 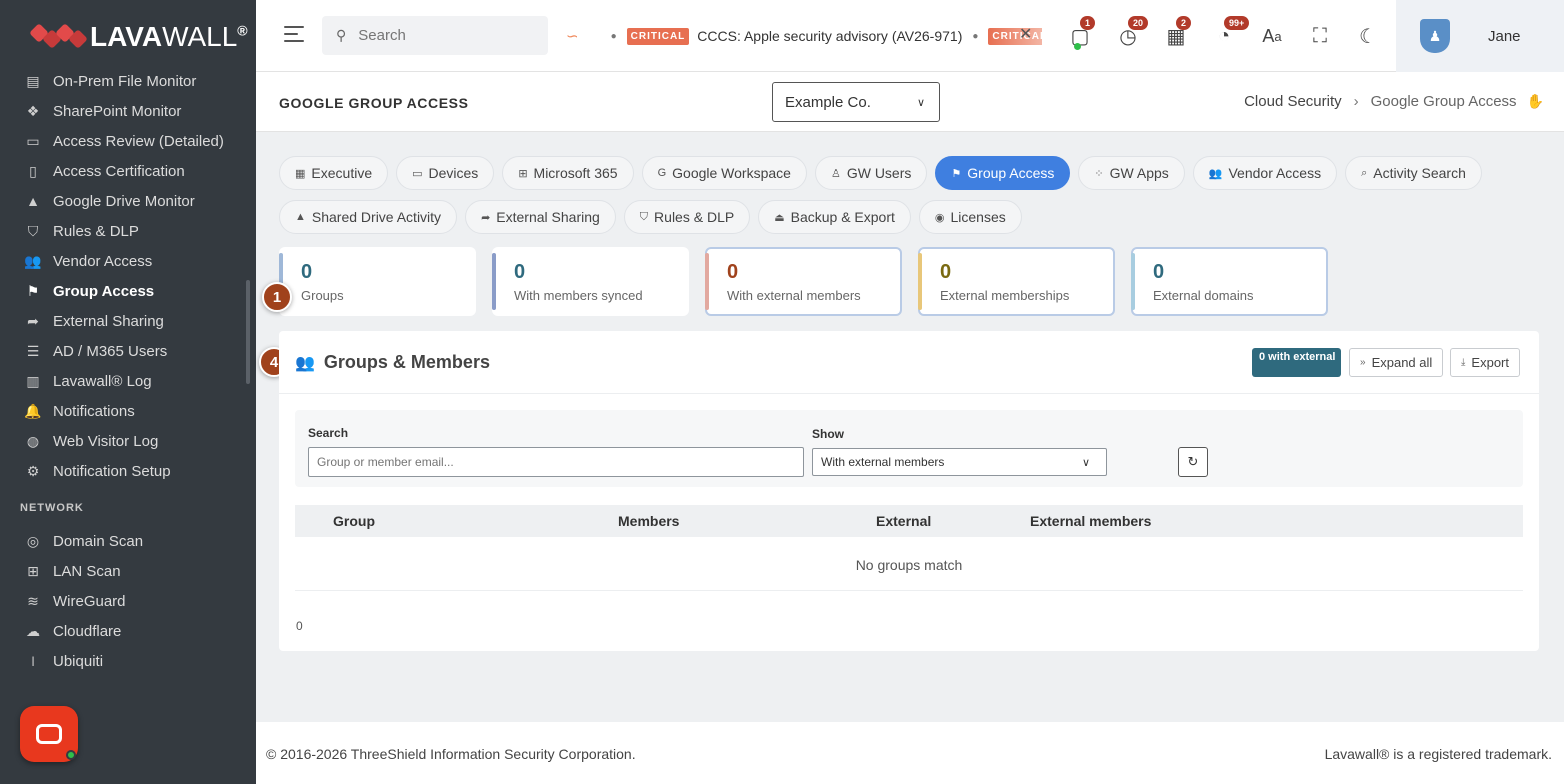 I want to click on sidebar-item-access-review-detailed: ▭ Access Review (Detailed), so click(x=128, y=141).